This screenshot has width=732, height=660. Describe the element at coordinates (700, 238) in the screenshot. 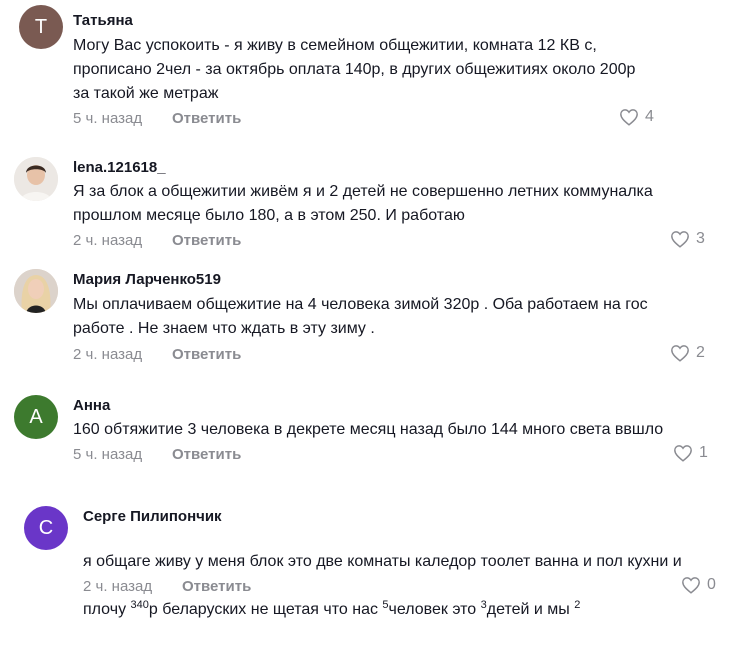

I see `like-count: 3` at that location.